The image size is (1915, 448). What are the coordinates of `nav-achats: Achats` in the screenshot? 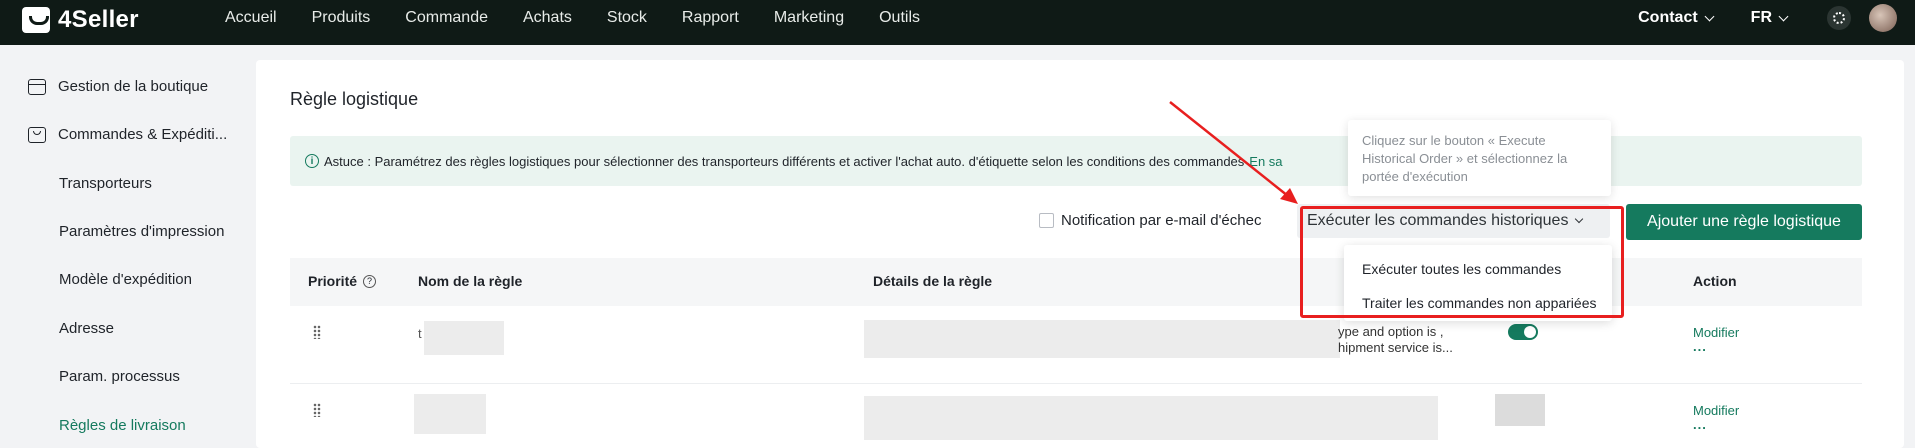 It's located at (547, 18).